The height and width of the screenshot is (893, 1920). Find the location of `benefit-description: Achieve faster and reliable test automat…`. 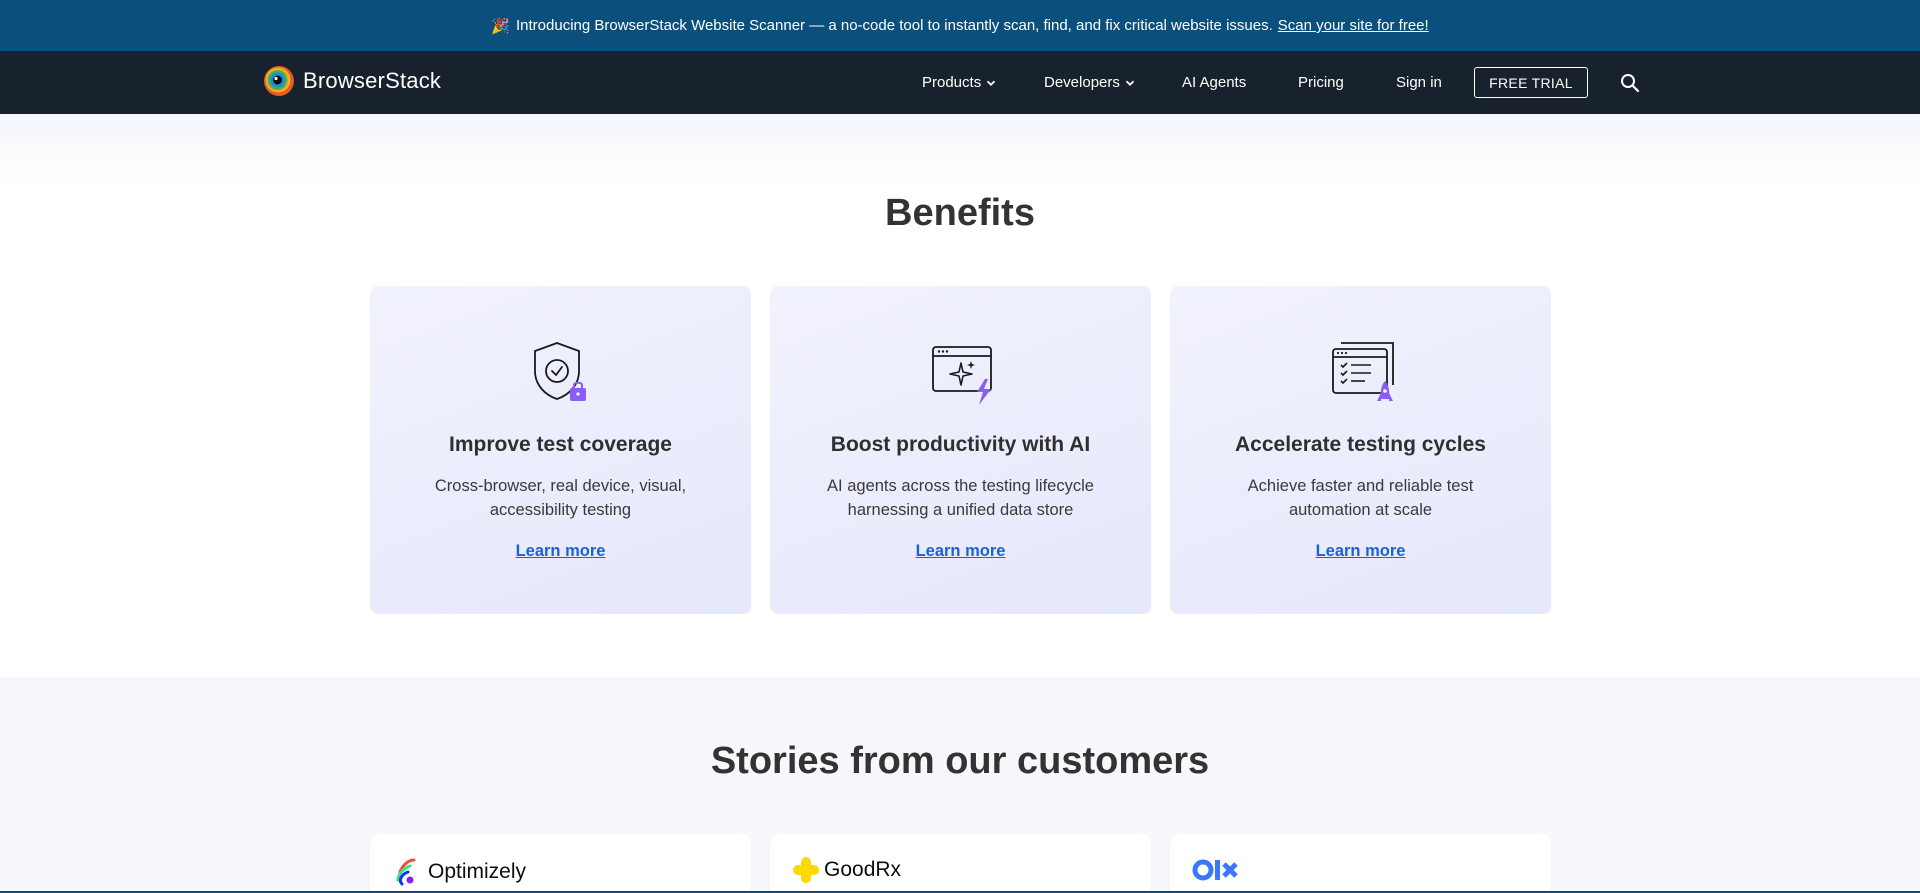

benefit-description: Achieve faster and reliable test automat… is located at coordinates (1360, 498).